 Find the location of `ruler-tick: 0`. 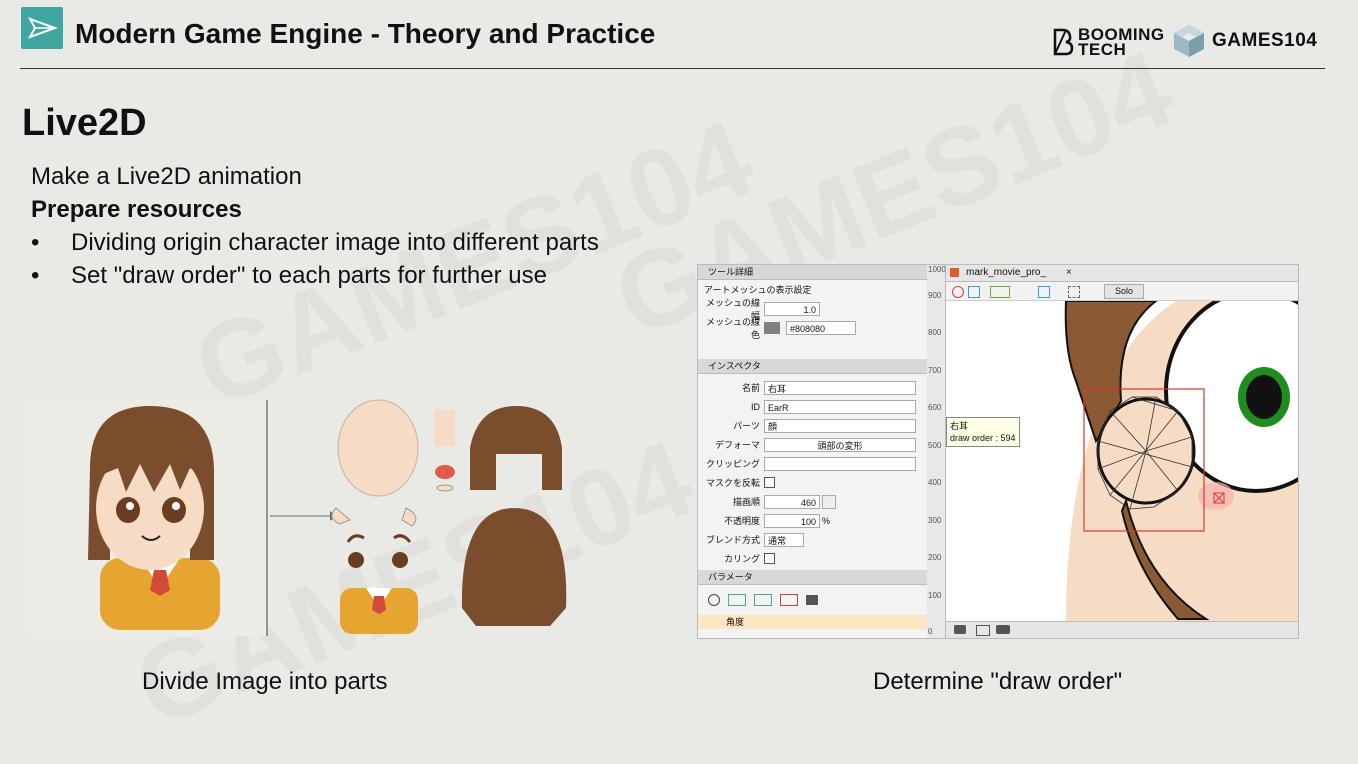

ruler-tick: 0 is located at coordinates (930, 631).